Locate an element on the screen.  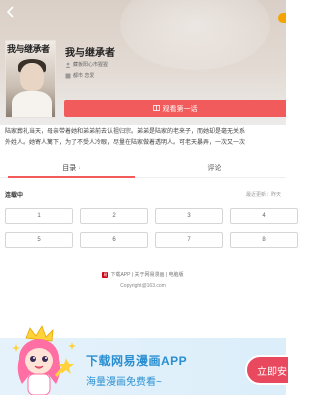
corner-badge-icon is located at coordinates (282, 18).